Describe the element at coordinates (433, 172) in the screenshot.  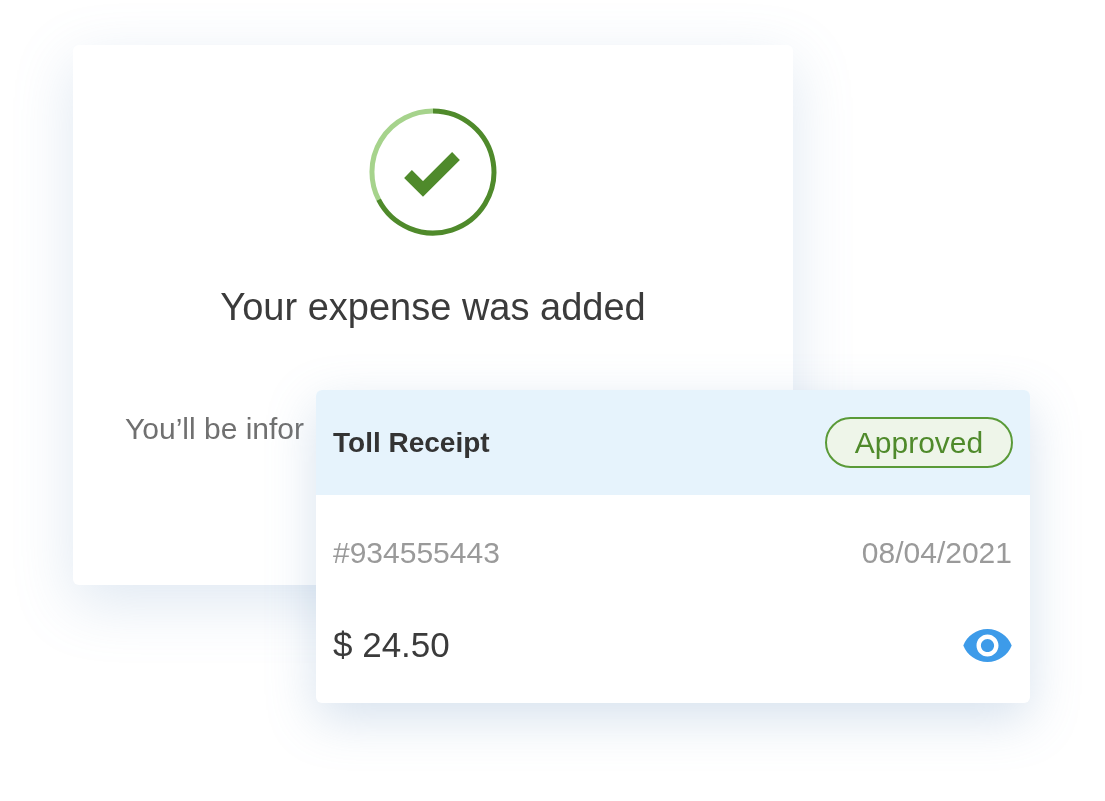
I see `check-circle-icon` at that location.